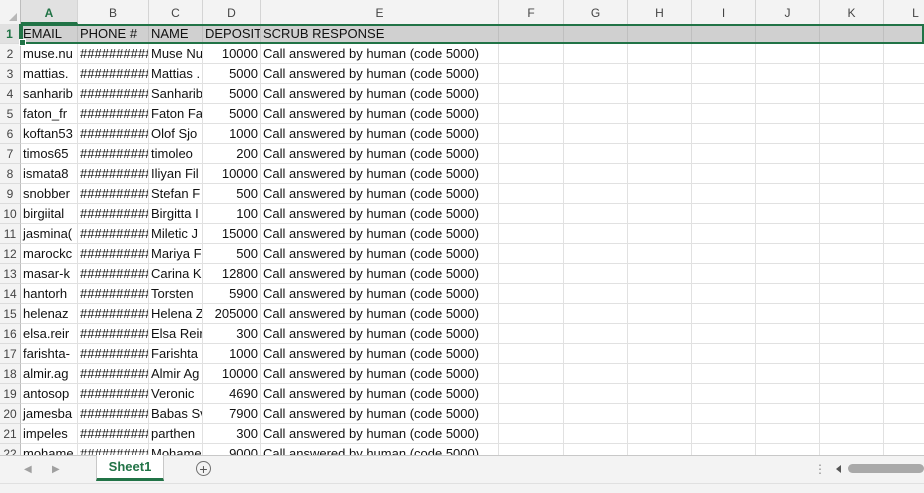 This screenshot has width=924, height=493. What do you see at coordinates (10, 194) in the screenshot?
I see `row-header: 9` at bounding box center [10, 194].